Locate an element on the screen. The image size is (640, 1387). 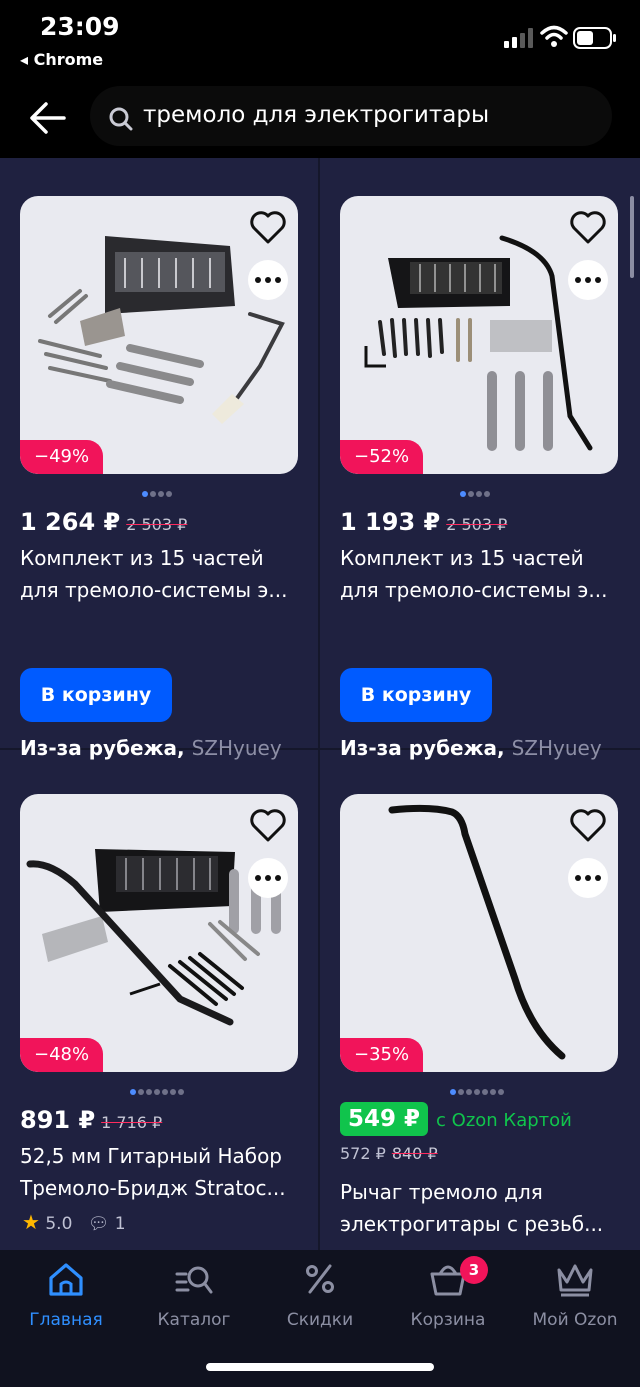
current-price: 1 193 ₽ is located at coordinates (390, 522).